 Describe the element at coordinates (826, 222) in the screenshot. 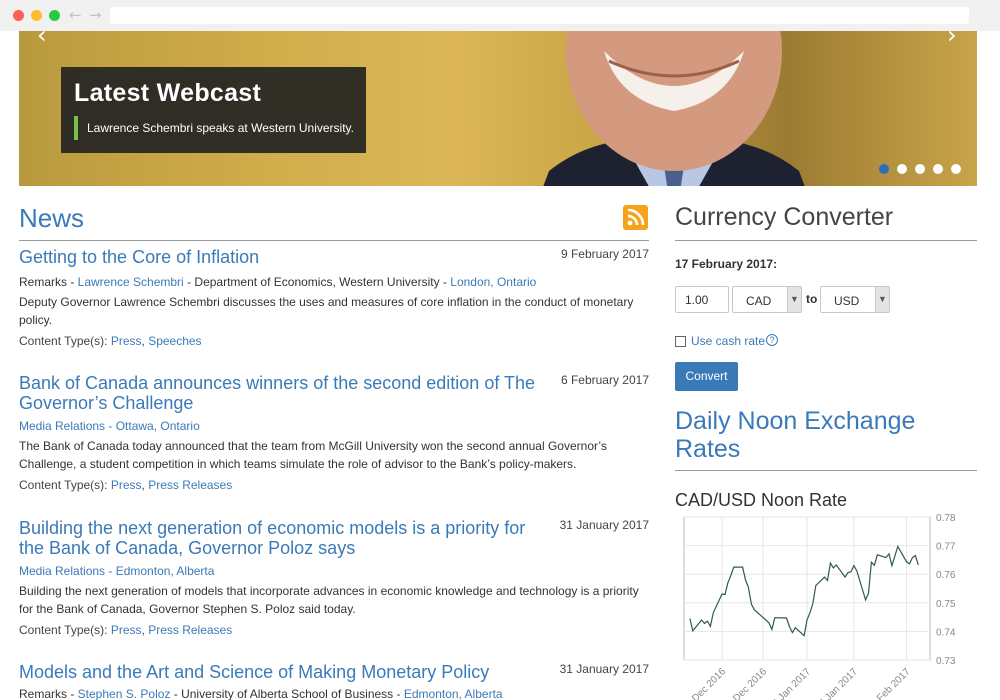

I see `converter-title: Currency Converter` at that location.